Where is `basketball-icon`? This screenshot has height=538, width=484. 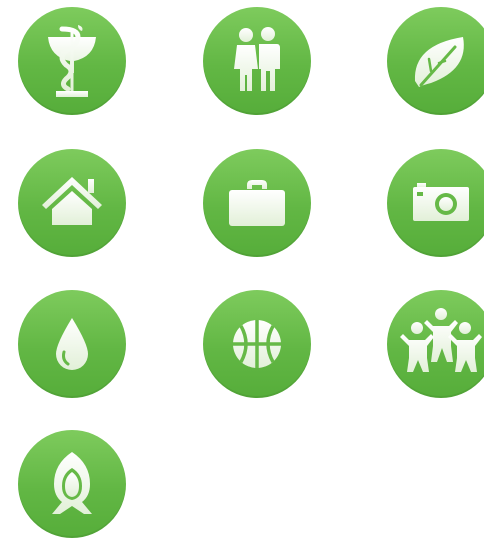 basketball-icon is located at coordinates (257, 344).